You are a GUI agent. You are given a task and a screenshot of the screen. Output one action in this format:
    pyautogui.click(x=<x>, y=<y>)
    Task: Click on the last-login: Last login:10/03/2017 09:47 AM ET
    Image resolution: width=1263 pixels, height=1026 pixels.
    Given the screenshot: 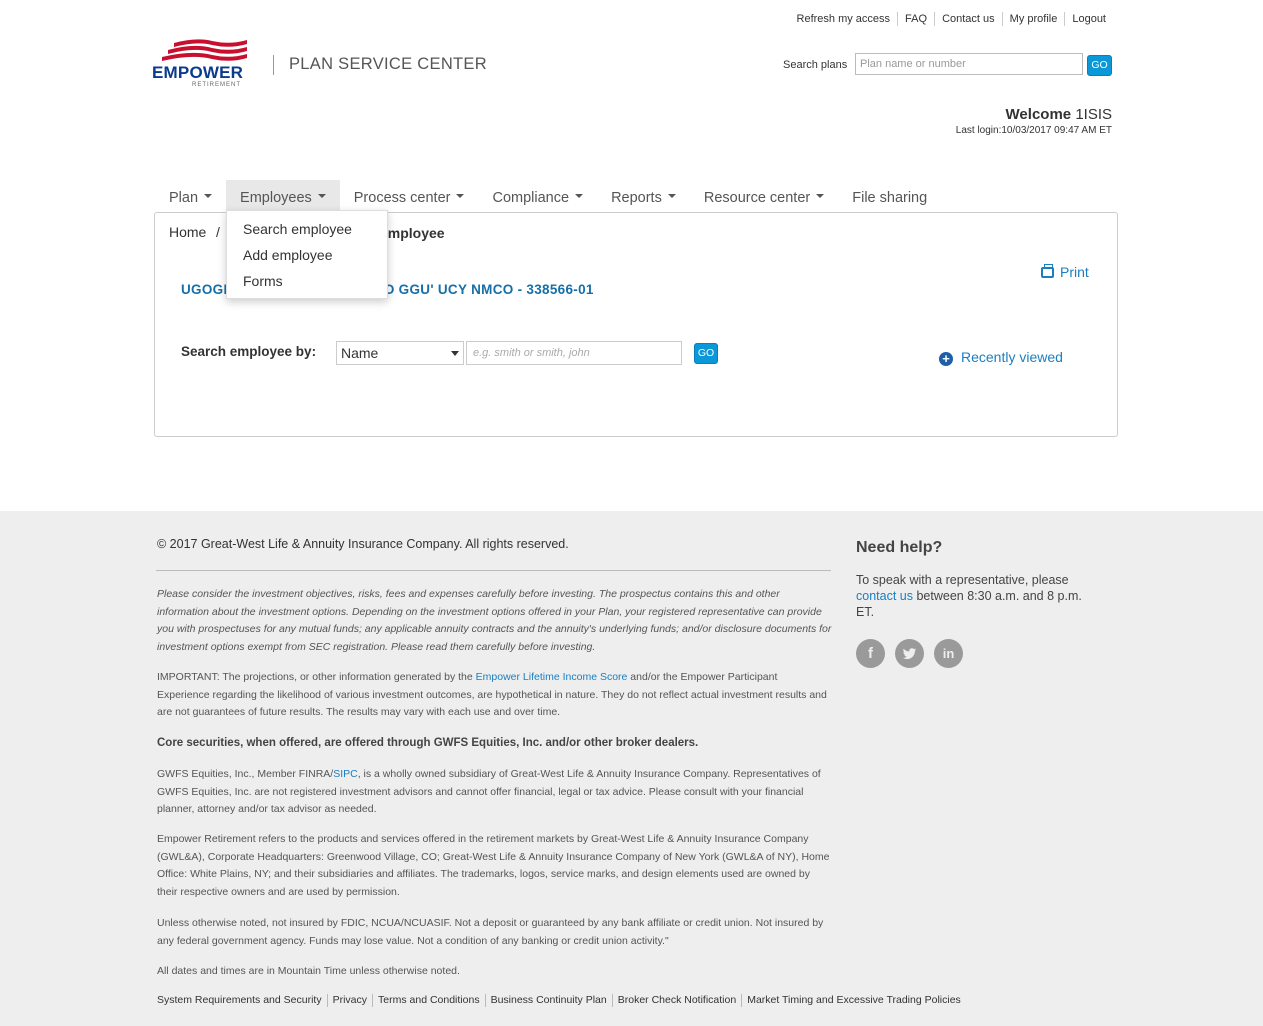 What is the action you would take?
    pyautogui.click(x=1033, y=130)
    